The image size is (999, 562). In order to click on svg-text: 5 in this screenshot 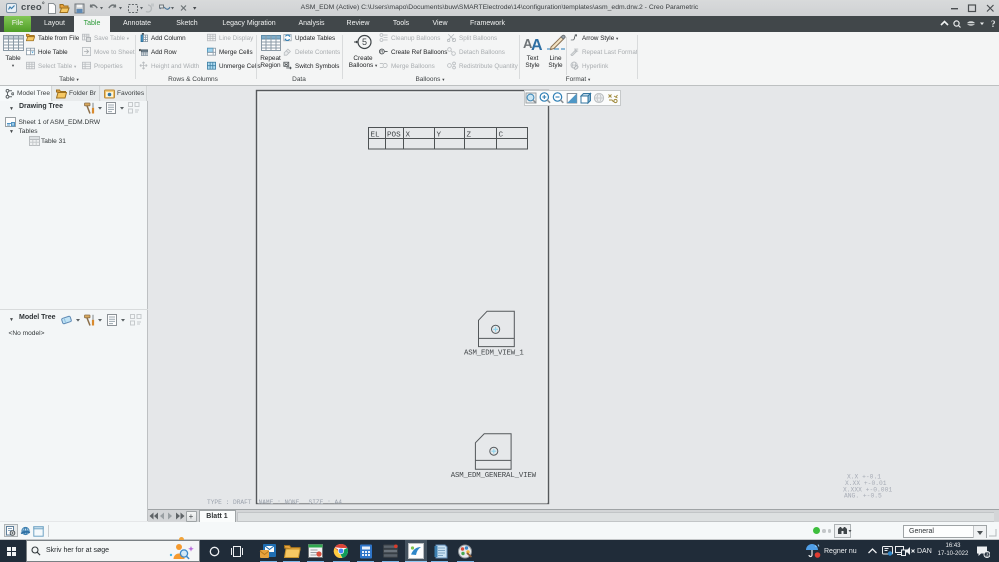, I will do `click(364, 42)`.